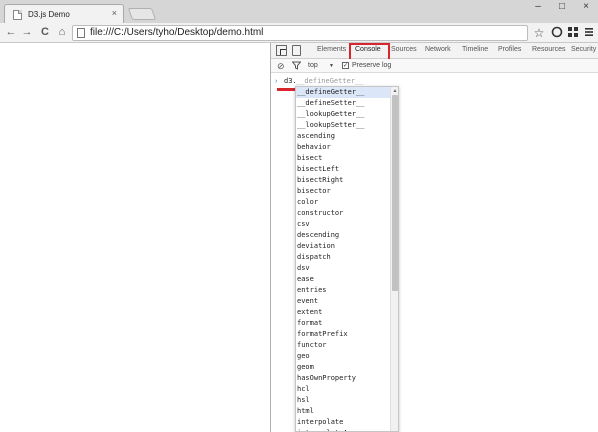 The width and height of the screenshot is (598, 432). What do you see at coordinates (344, 389) in the screenshot?
I see `suggestion-item: hcl` at bounding box center [344, 389].